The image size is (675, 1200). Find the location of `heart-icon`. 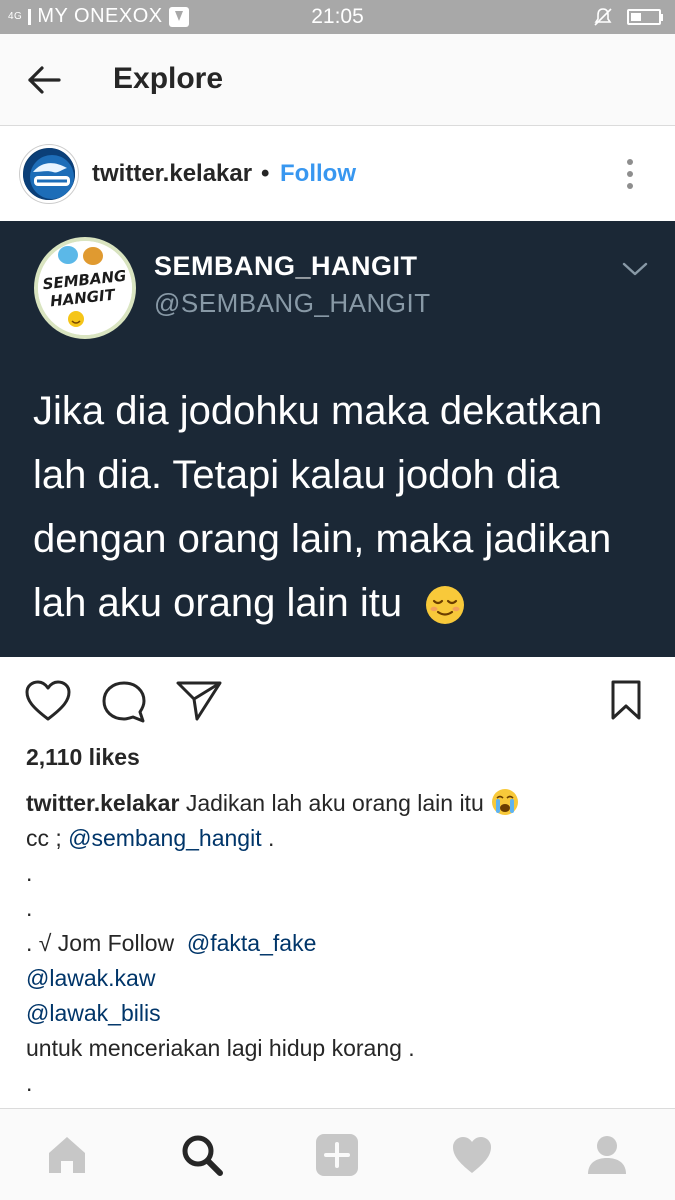

heart-icon is located at coordinates (48, 701).